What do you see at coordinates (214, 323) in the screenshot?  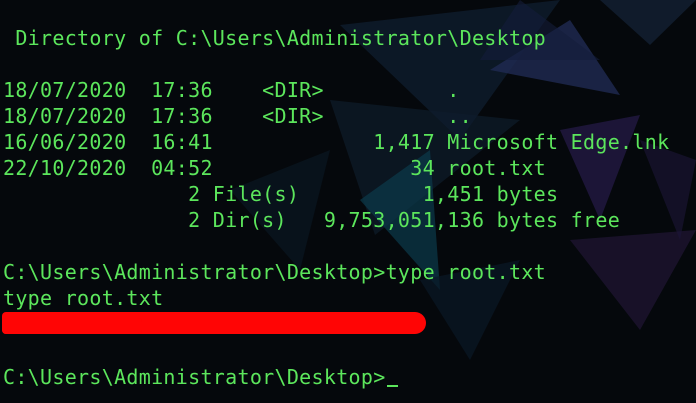 I see `redaction-mark` at bounding box center [214, 323].